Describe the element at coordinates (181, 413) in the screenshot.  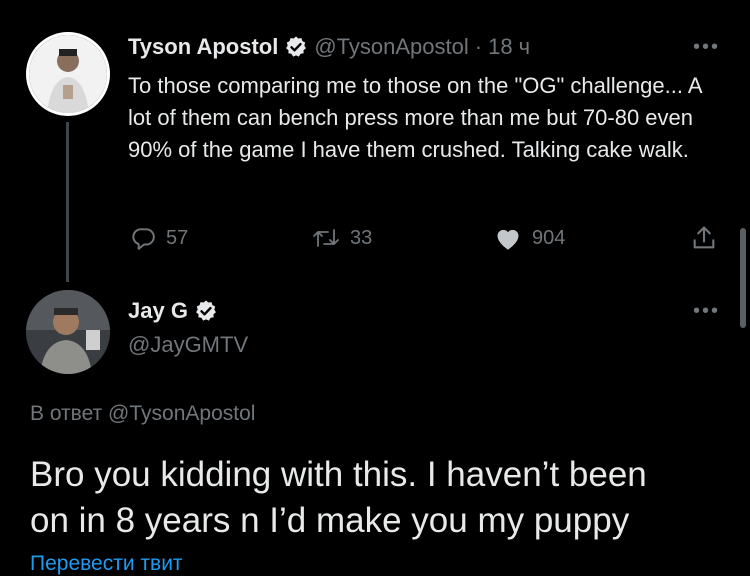
I see `replying-to-handle: @TysonApostol` at that location.